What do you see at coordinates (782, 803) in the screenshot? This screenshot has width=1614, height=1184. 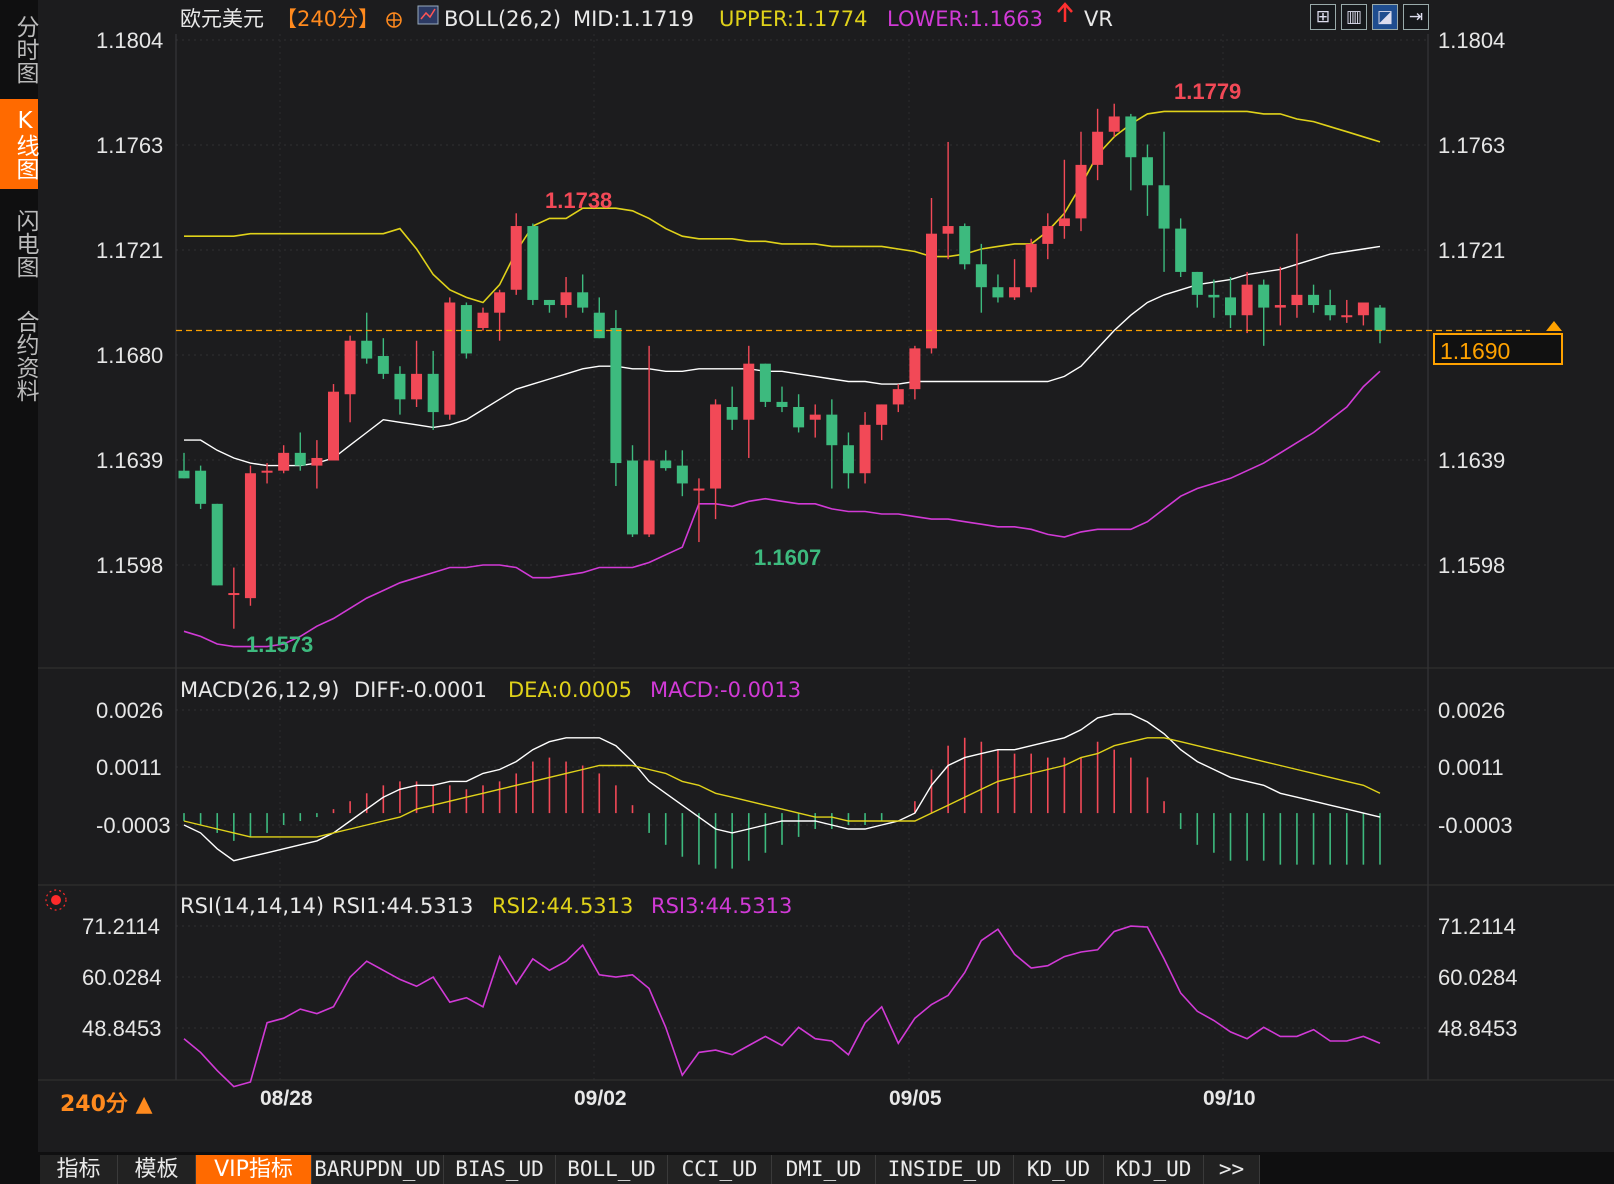 I see `macd-histogram` at bounding box center [782, 803].